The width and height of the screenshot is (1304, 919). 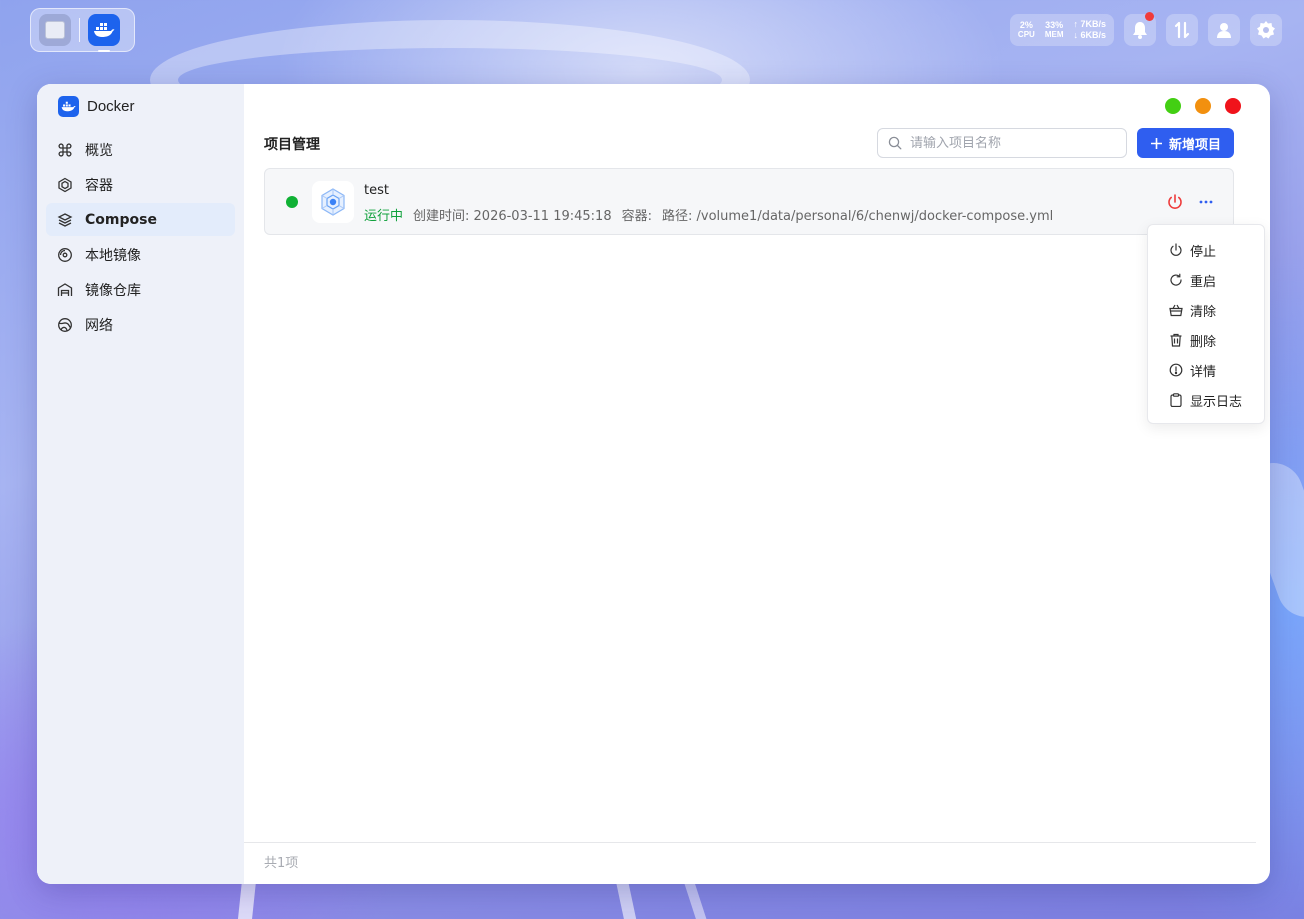 I want to click on menu-item-details: 详情, so click(x=1206, y=370).